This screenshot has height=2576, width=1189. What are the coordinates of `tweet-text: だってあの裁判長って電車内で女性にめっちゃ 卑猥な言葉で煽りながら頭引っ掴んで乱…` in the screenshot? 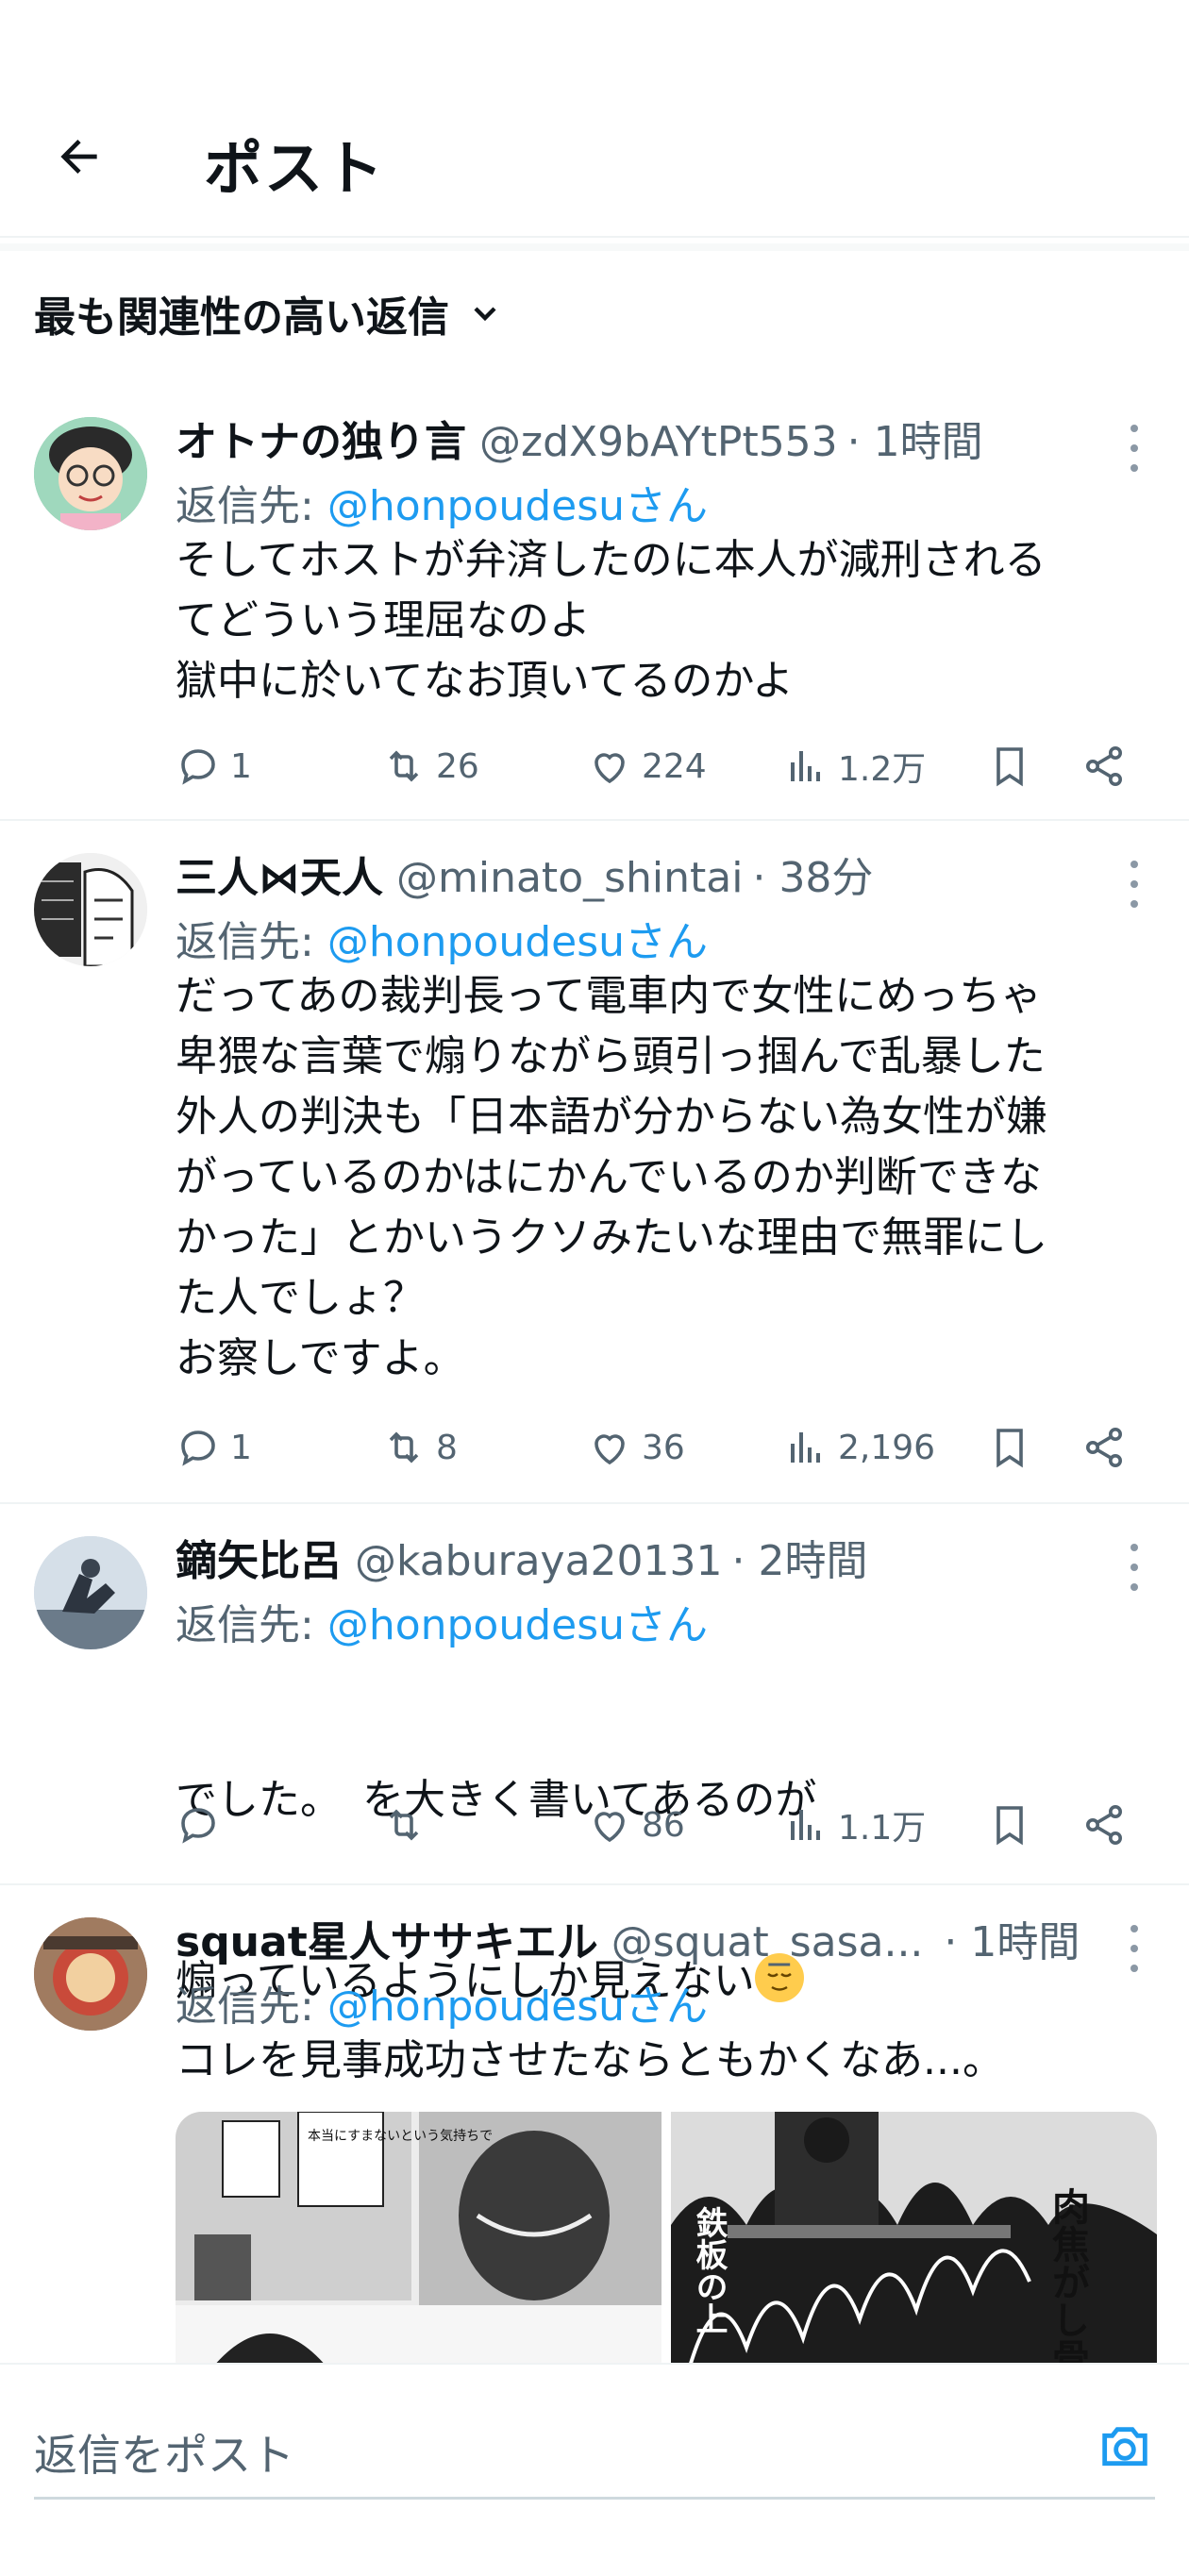 It's located at (611, 1177).